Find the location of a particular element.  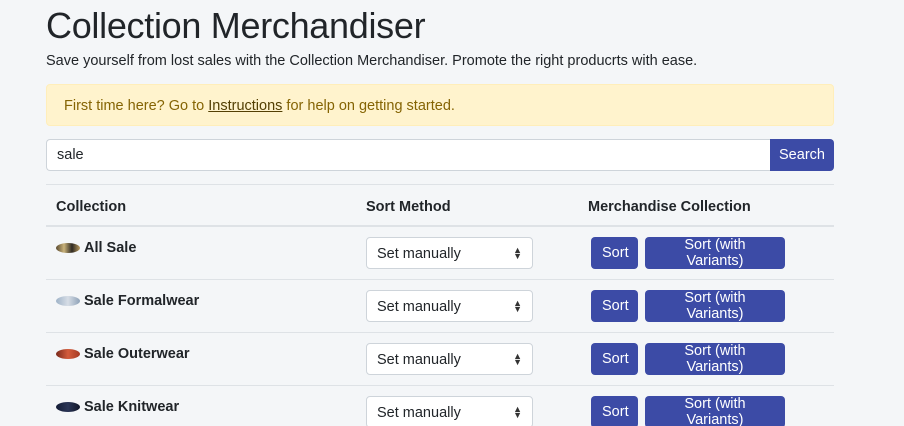

collection-cell: Sale Knitwear is located at coordinates (117, 407).